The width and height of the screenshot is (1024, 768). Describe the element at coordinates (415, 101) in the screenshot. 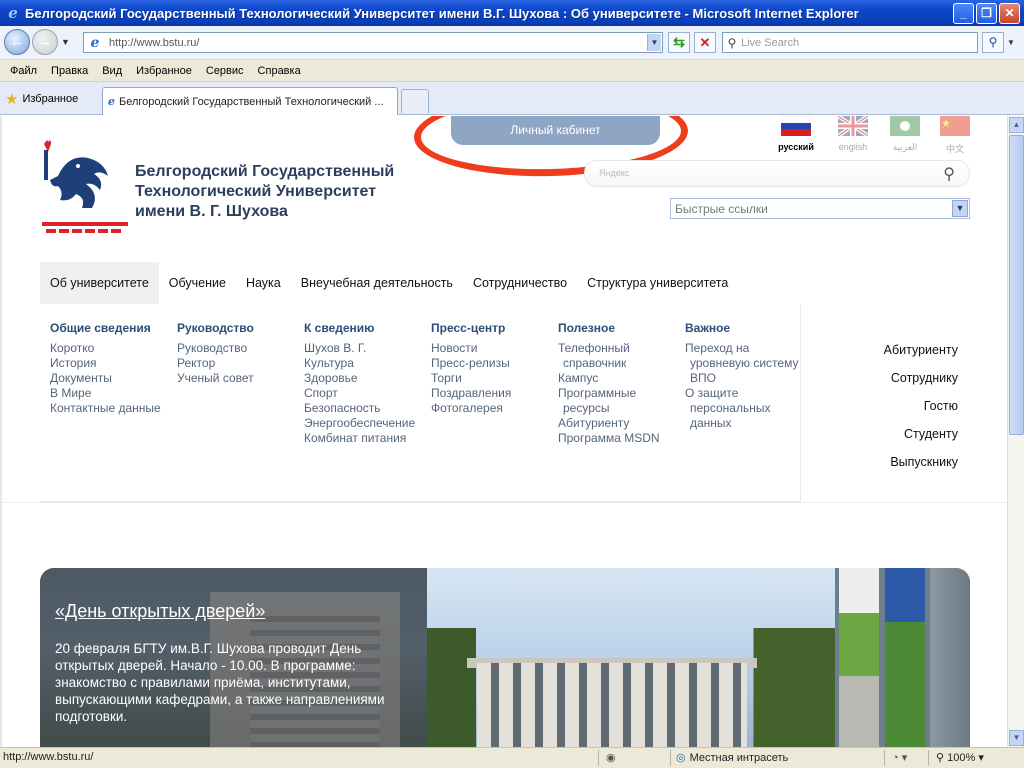

I see `new-tab-button` at that location.